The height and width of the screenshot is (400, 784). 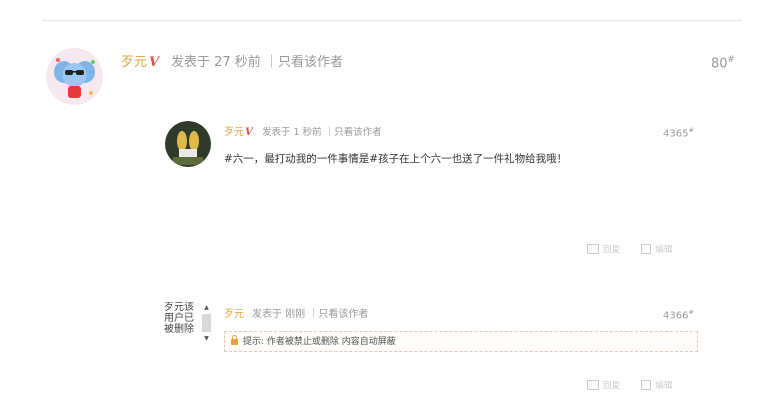 I want to click on shoes-photo-avatar-icon, so click(x=188, y=144).